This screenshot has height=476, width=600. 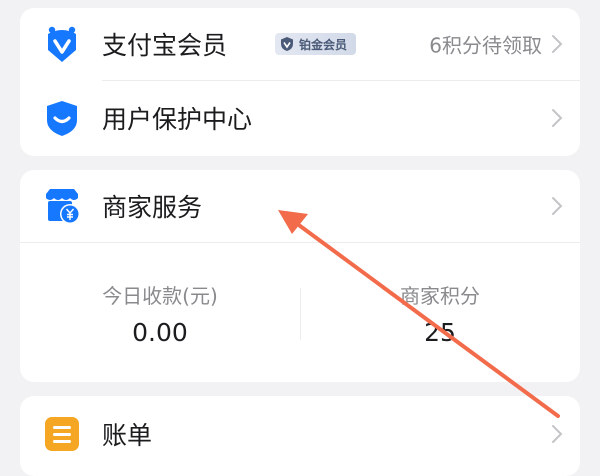 I want to click on user-protection-label: 用户保护中心, so click(x=177, y=119).